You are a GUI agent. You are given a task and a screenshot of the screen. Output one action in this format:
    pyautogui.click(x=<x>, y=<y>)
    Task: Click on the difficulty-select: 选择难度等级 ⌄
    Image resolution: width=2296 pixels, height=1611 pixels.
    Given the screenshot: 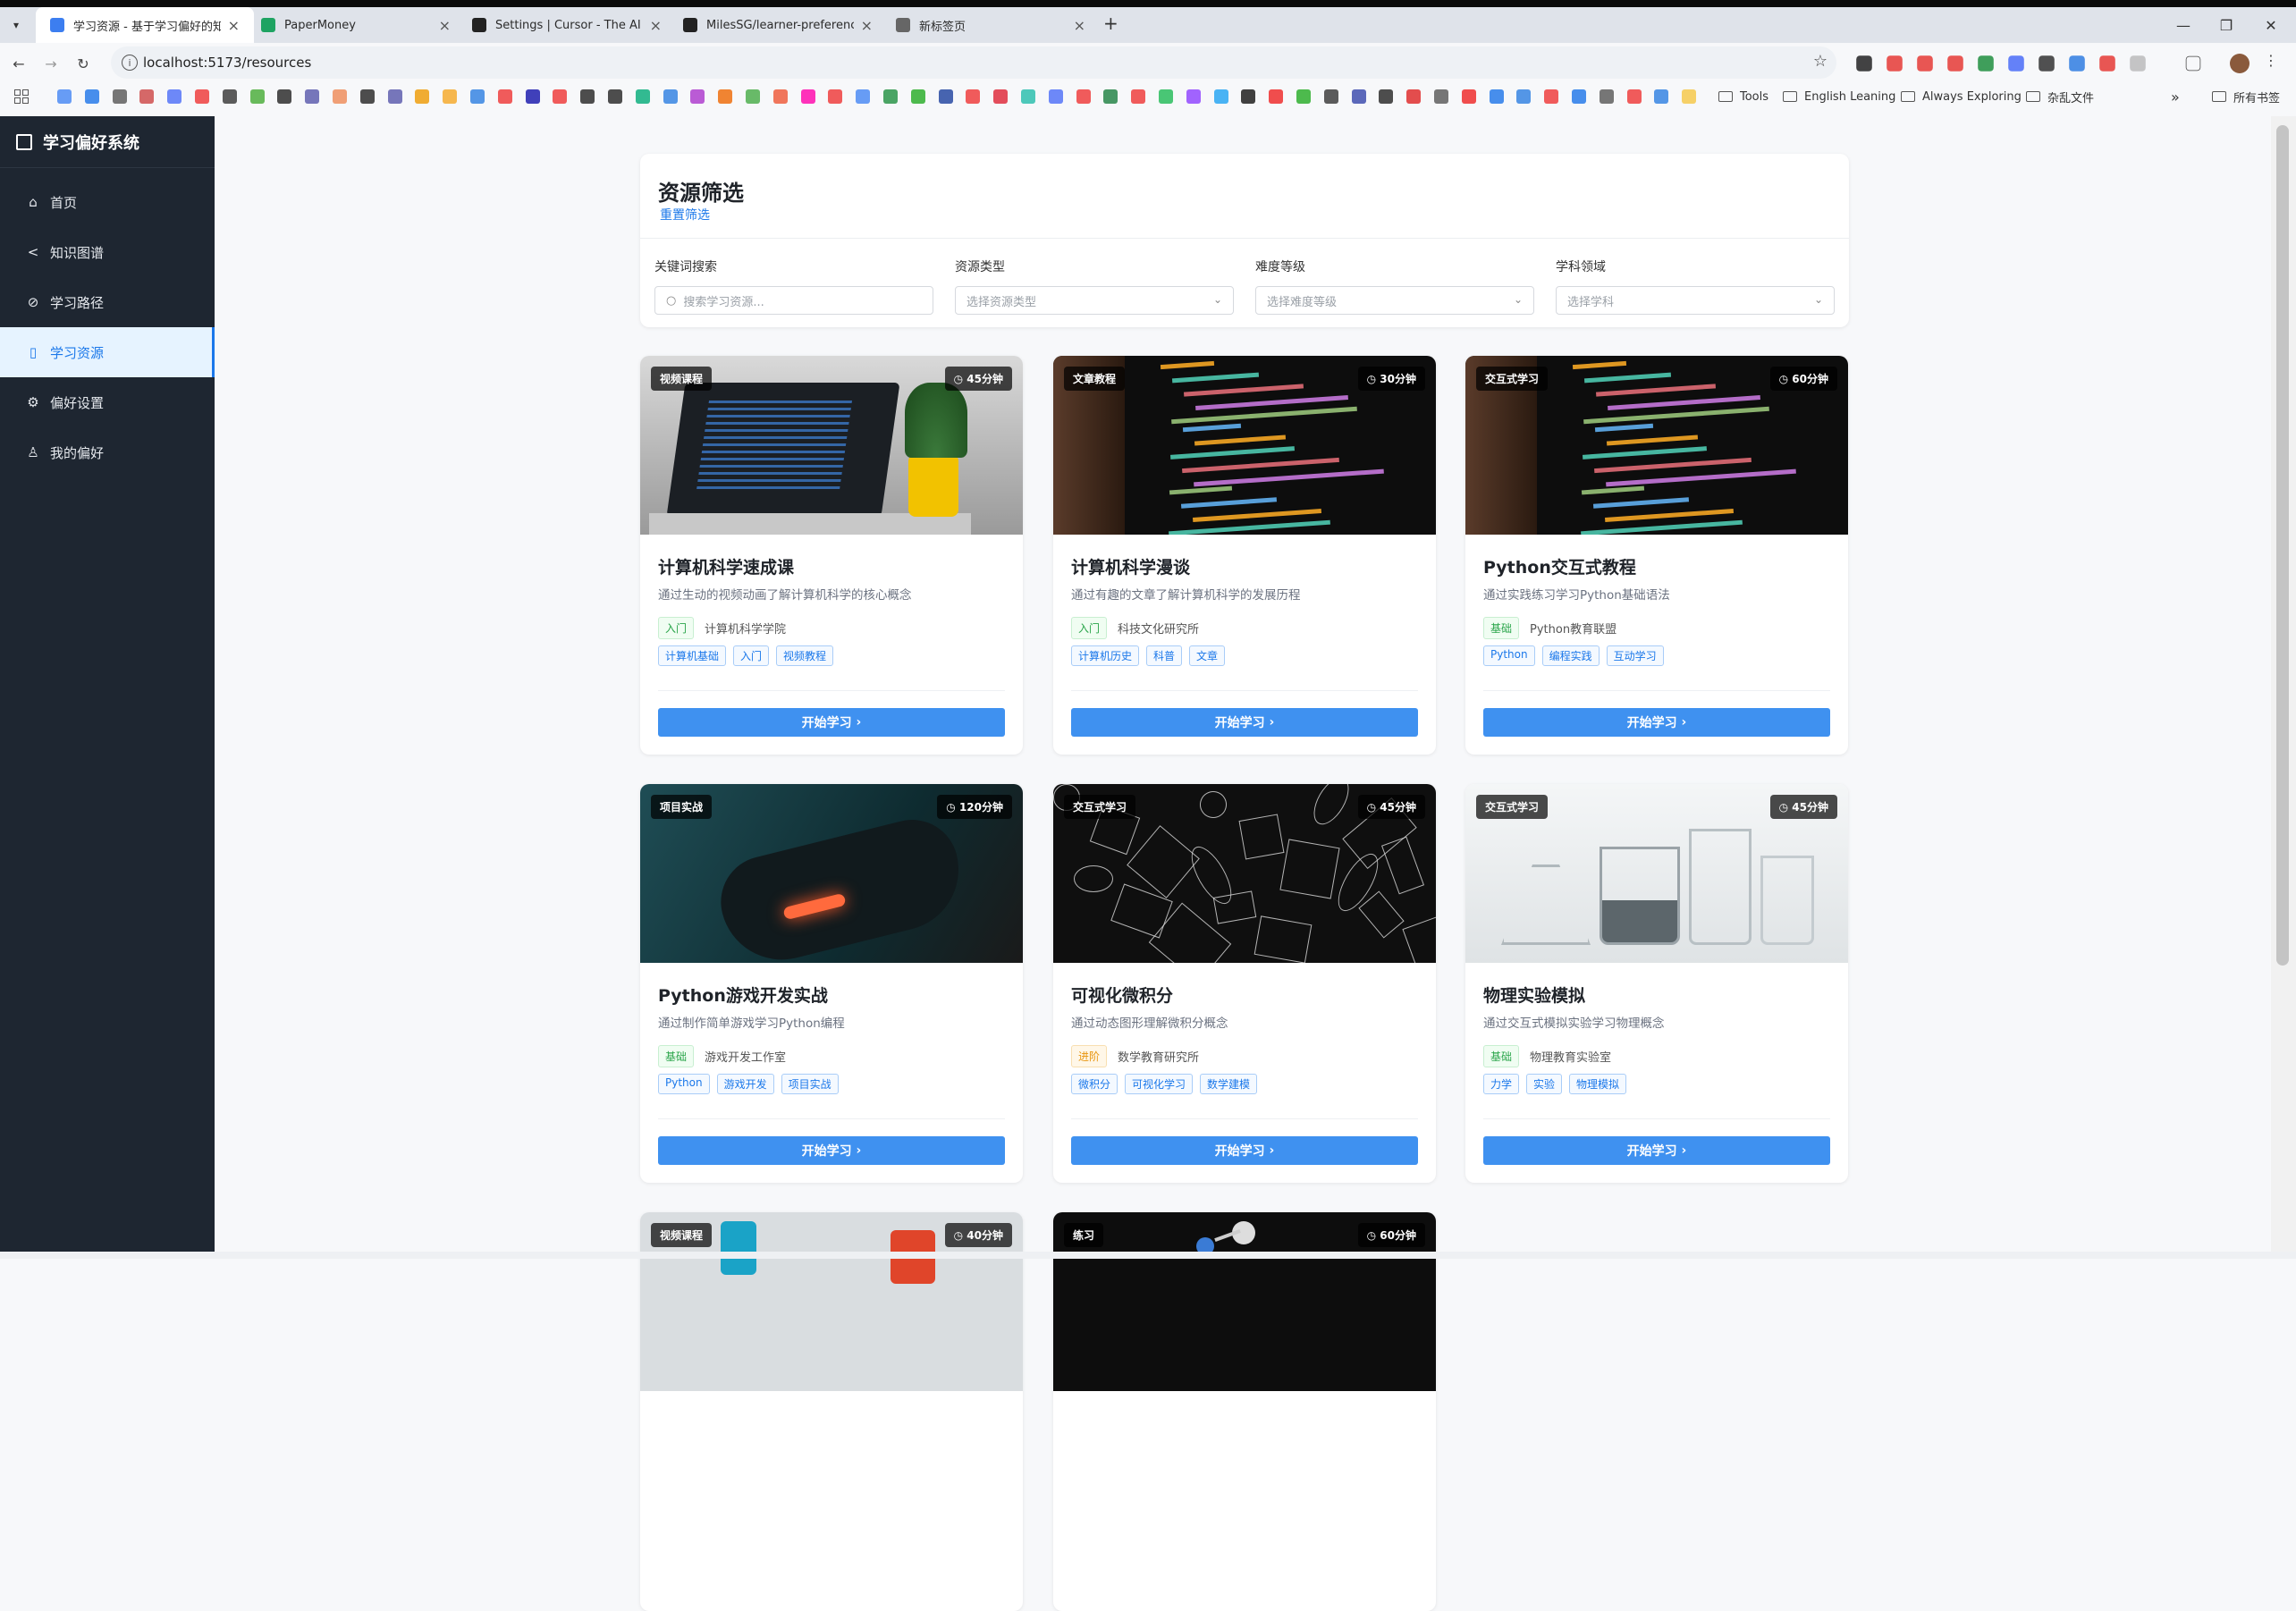 What is the action you would take?
    pyautogui.click(x=1394, y=300)
    